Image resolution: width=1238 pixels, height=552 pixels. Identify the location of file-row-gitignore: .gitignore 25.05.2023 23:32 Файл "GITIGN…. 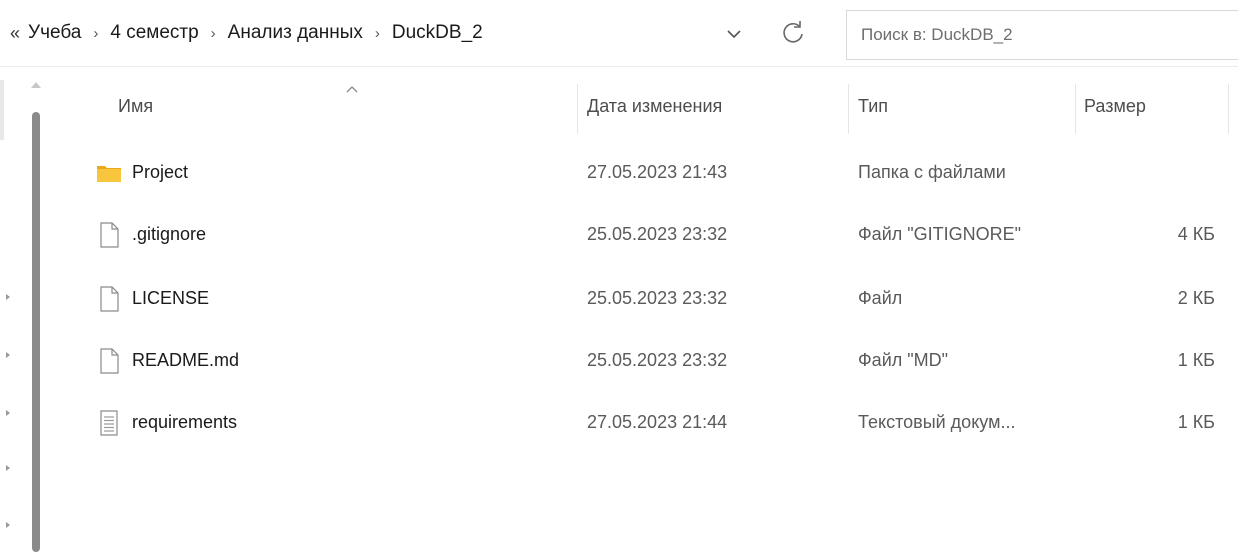
(655, 236).